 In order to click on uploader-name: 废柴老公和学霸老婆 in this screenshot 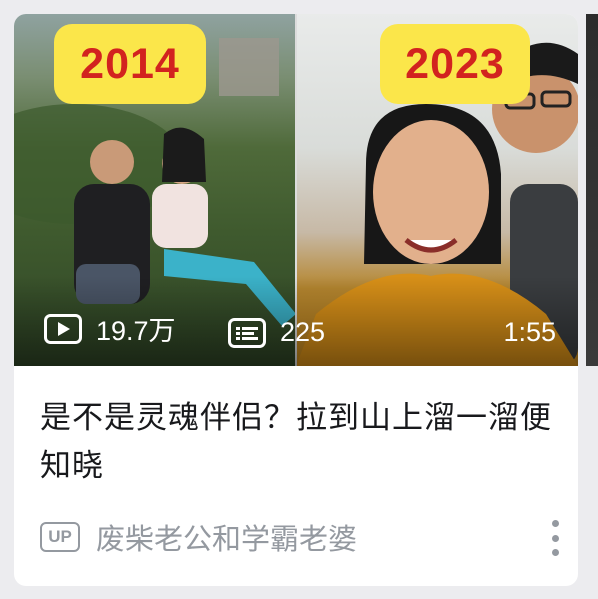, I will do `click(226, 537)`.